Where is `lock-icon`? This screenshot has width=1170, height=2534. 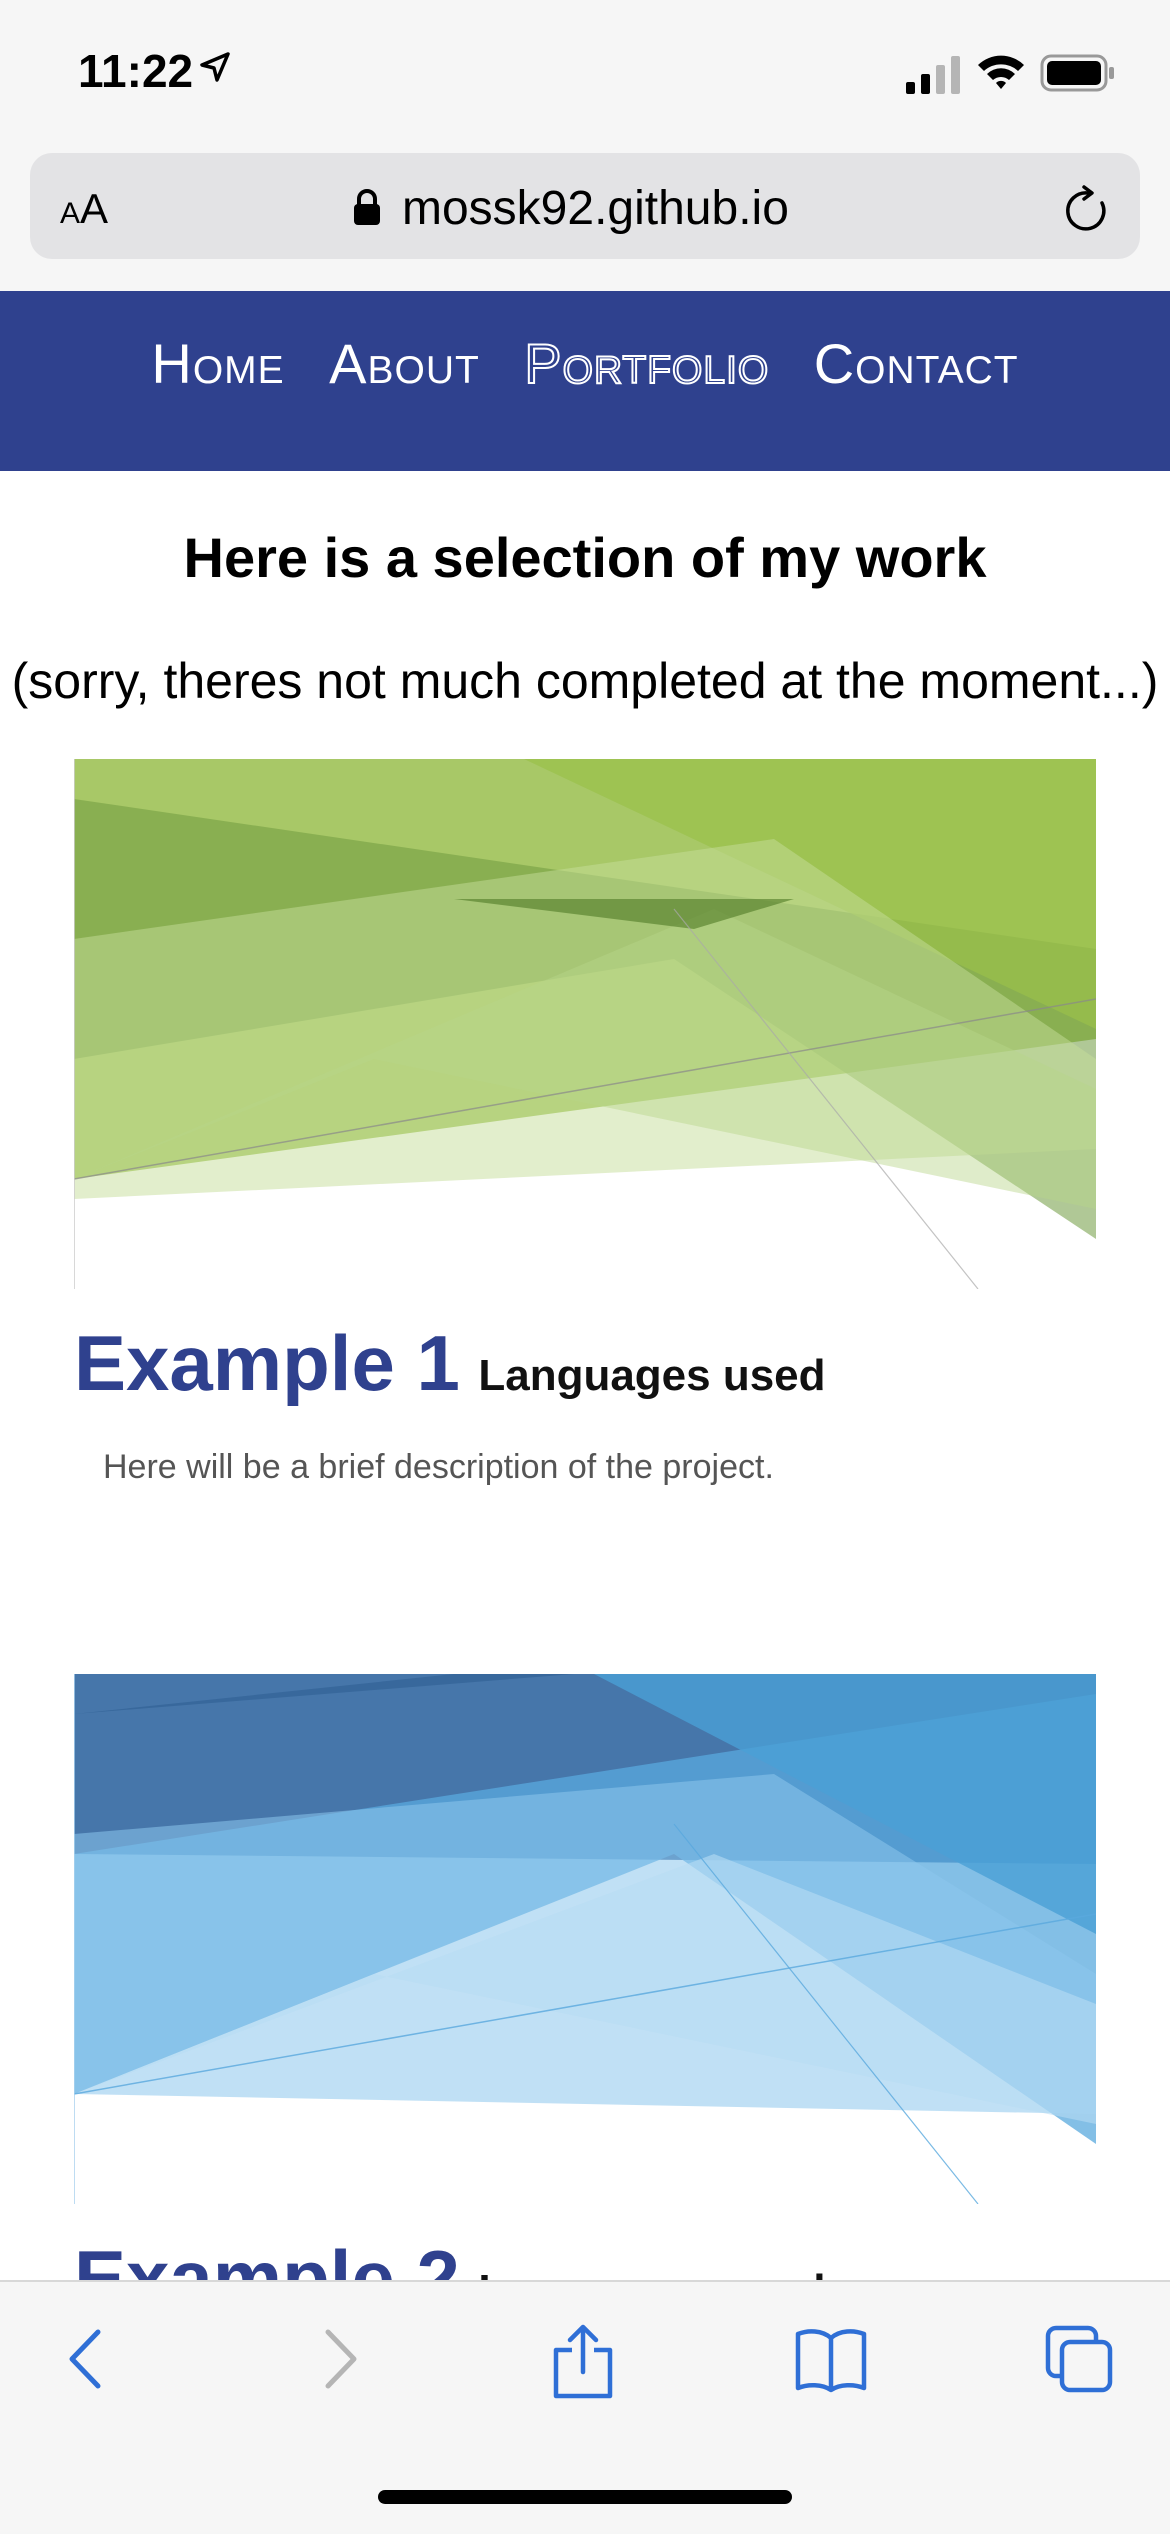
lock-icon is located at coordinates (367, 210).